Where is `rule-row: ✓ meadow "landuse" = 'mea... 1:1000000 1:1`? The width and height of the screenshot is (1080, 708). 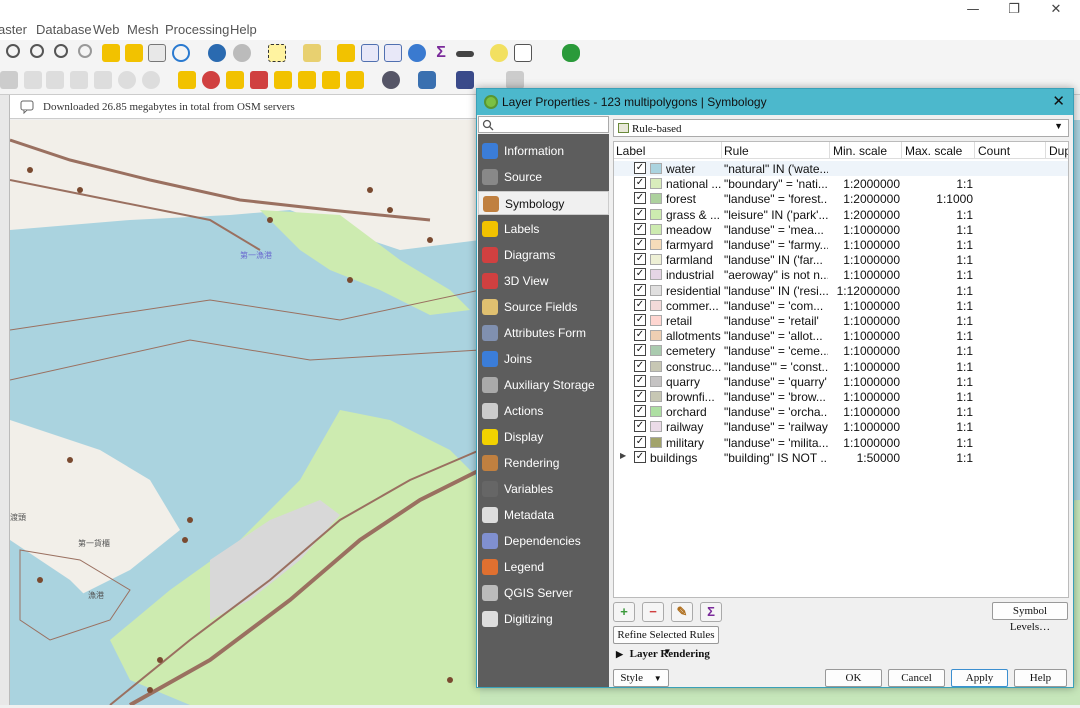
rule-row: ✓ meadow "landuse" = 'mea... 1:1000000 1:1 is located at coordinates (841, 229).